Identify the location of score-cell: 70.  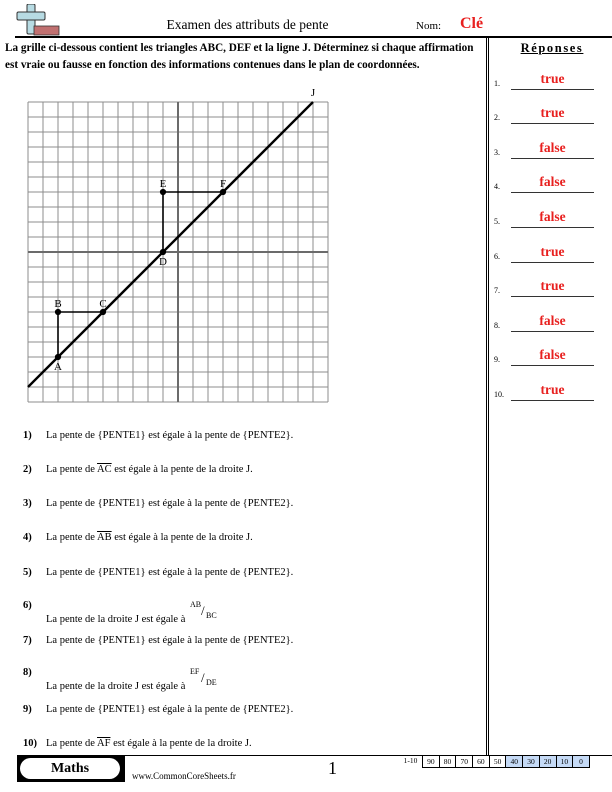
(464, 761).